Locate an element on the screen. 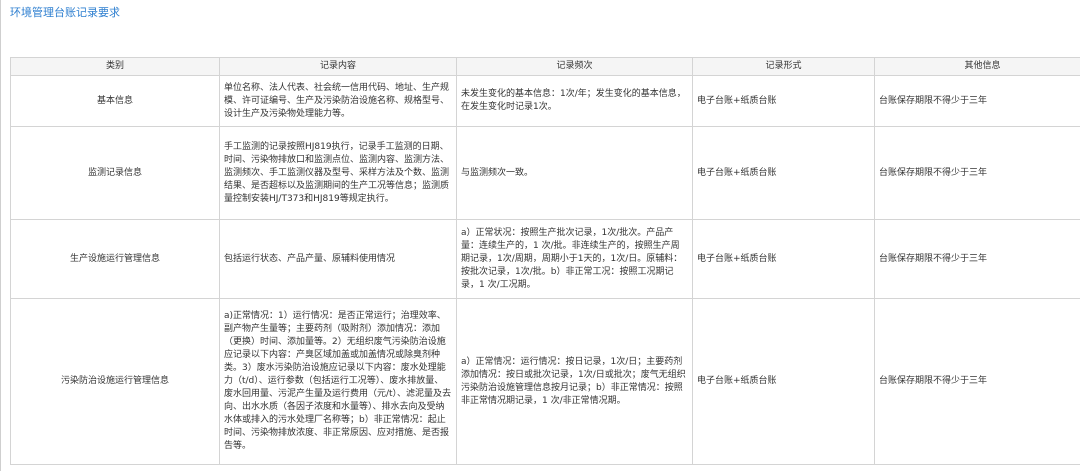 This screenshot has width=1080, height=471. cell-content: 包括运行状态、产品产量、原辅料使用情况 is located at coordinates (338, 259).